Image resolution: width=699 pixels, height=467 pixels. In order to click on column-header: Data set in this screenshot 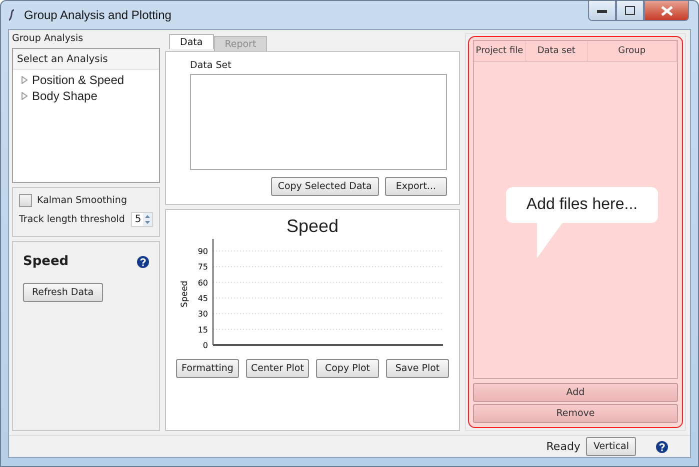, I will do `click(557, 51)`.